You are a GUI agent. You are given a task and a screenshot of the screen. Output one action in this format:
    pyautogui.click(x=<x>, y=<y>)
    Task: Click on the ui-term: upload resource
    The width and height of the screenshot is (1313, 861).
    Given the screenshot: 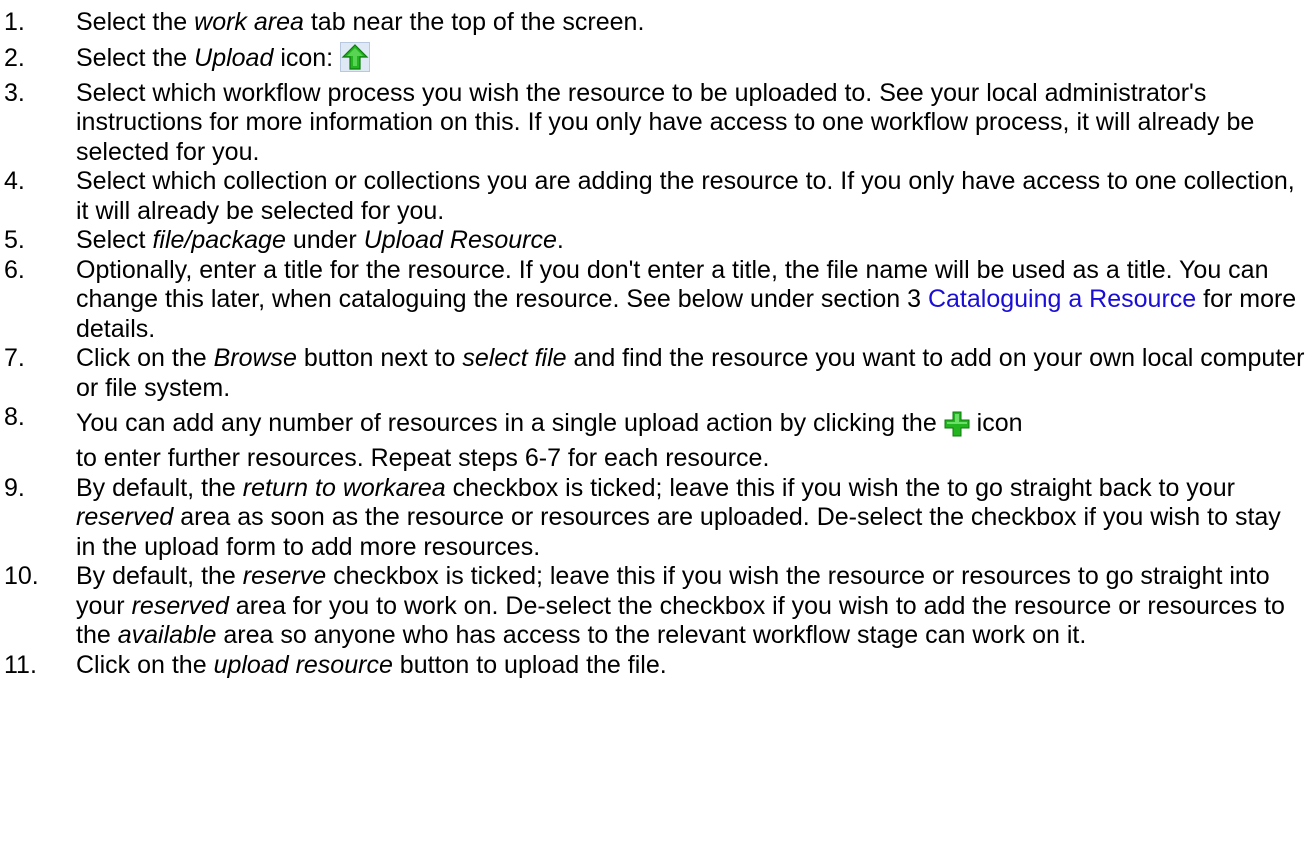 What is the action you would take?
    pyautogui.click(x=303, y=664)
    